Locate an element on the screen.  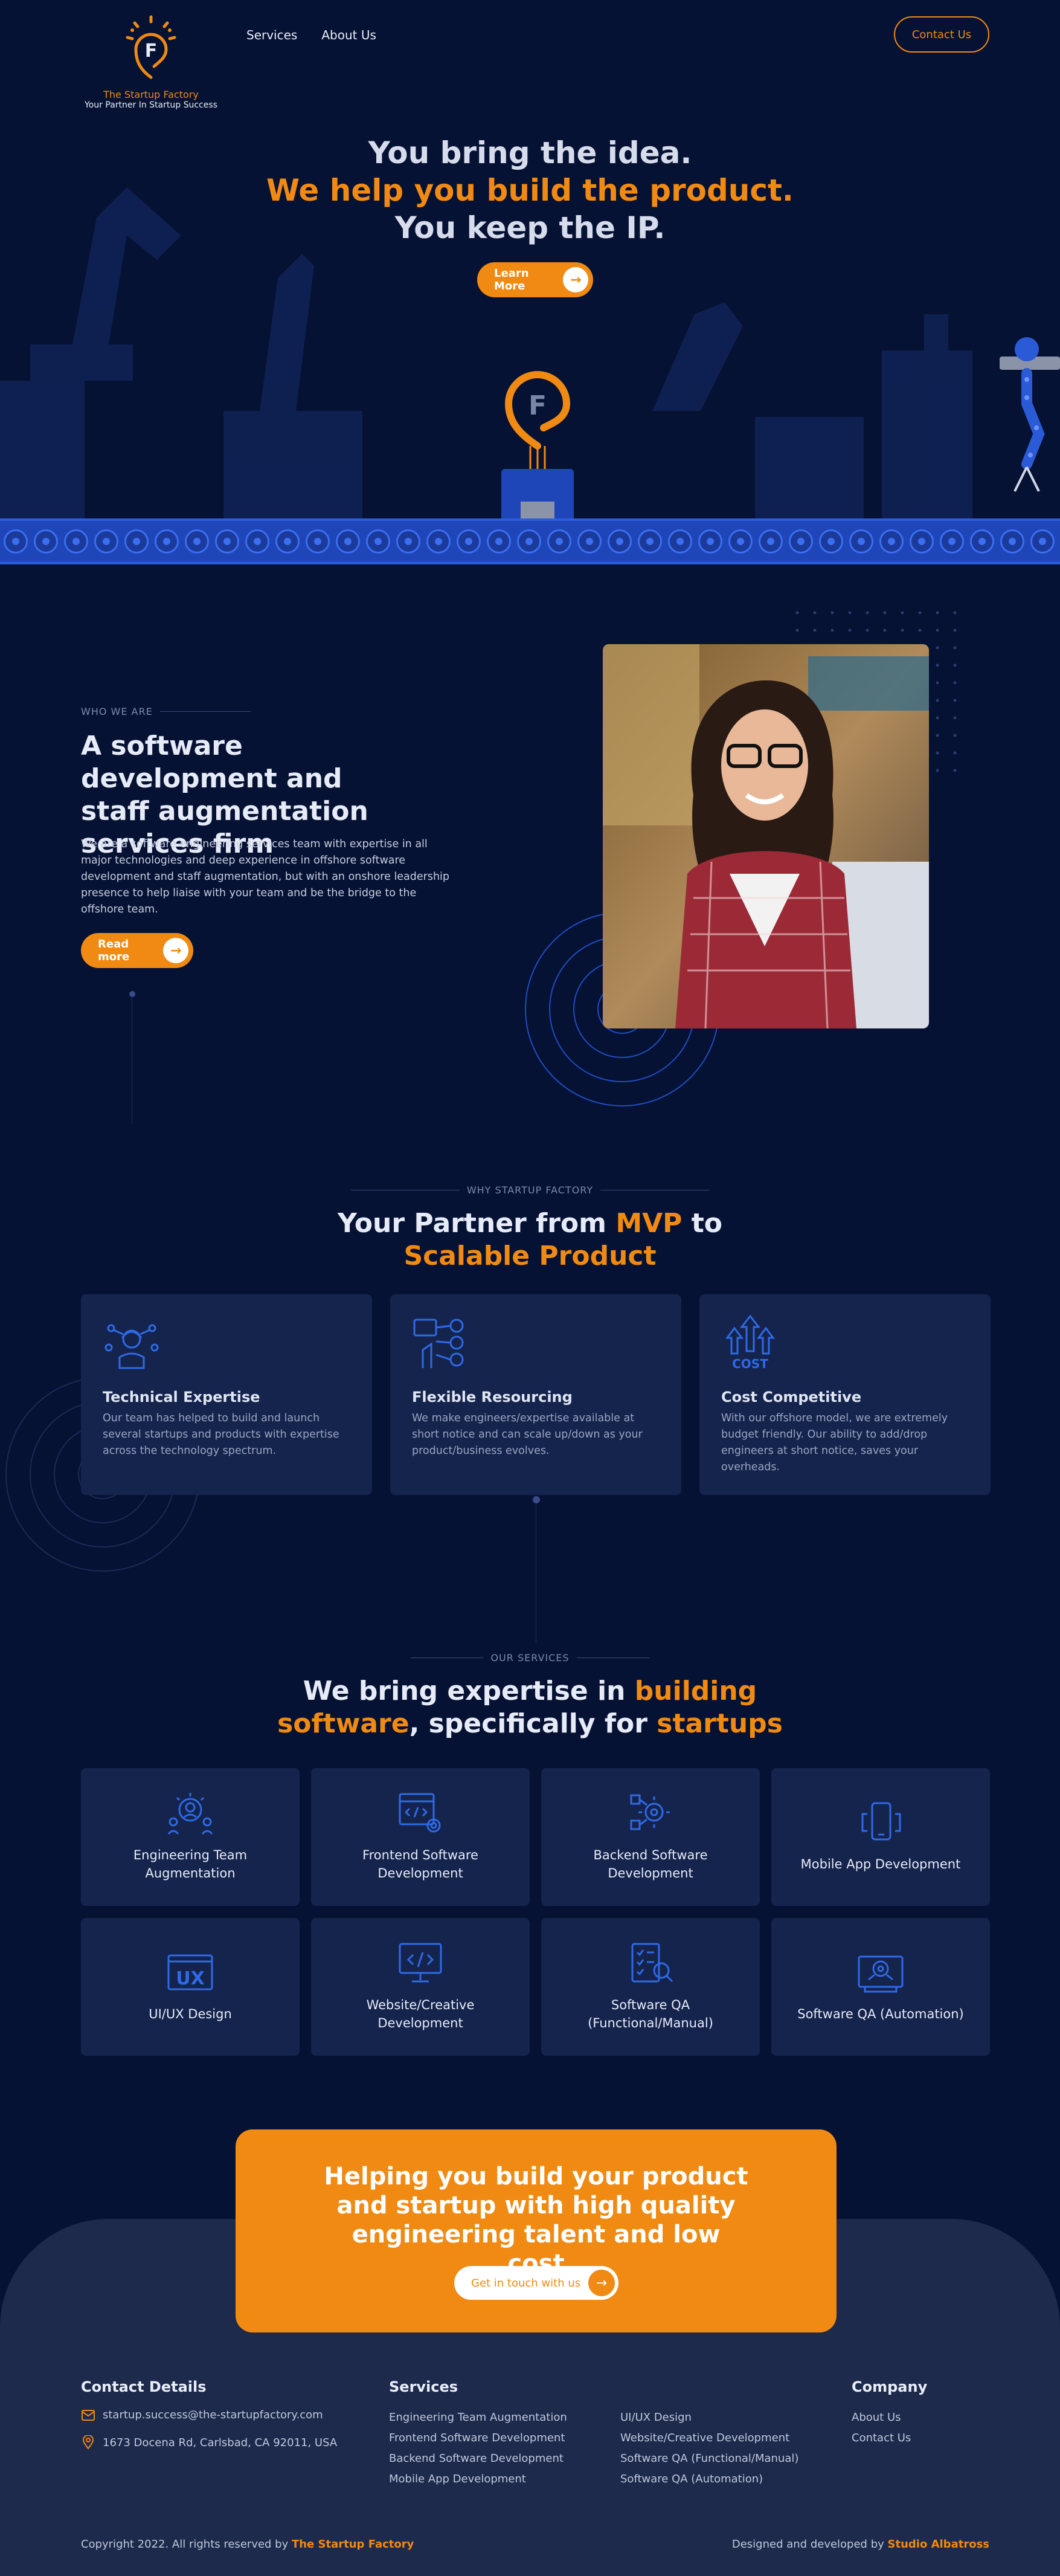
why-card-title: Cost Competitive is located at coordinates (791, 1398).